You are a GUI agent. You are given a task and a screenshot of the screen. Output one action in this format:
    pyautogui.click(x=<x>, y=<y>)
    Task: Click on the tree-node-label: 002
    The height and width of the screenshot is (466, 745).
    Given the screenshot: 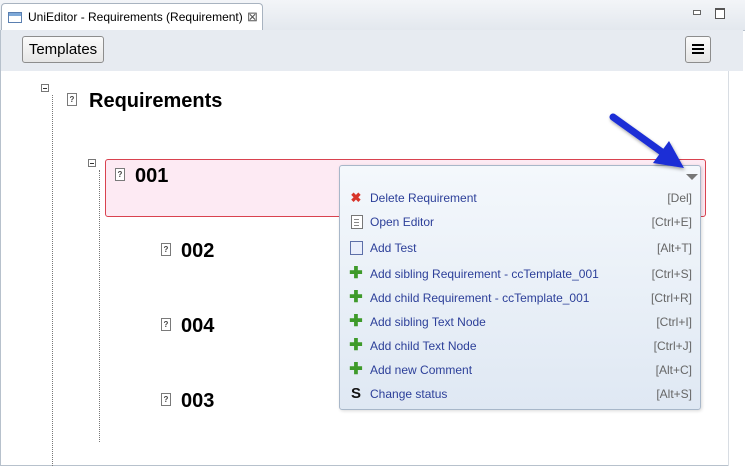 What is the action you would take?
    pyautogui.click(x=197, y=251)
    